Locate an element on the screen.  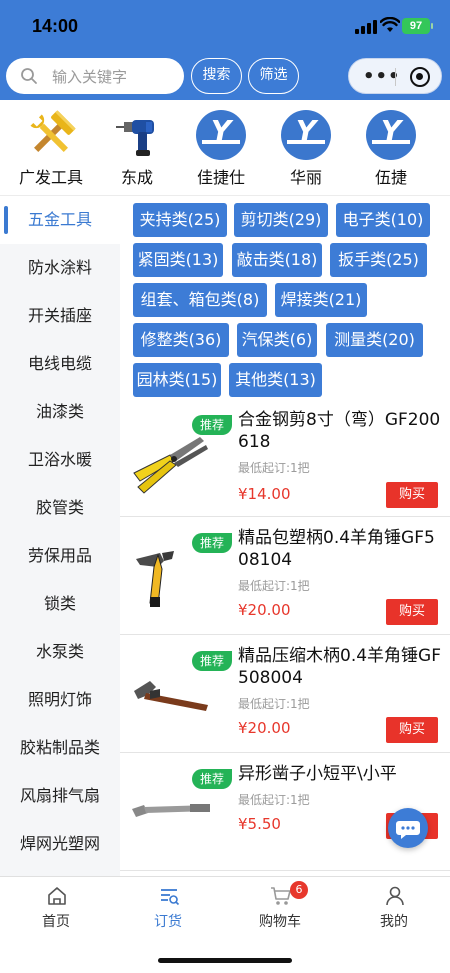
sidebar-item: 电线电缆 is located at coordinates (60, 364).